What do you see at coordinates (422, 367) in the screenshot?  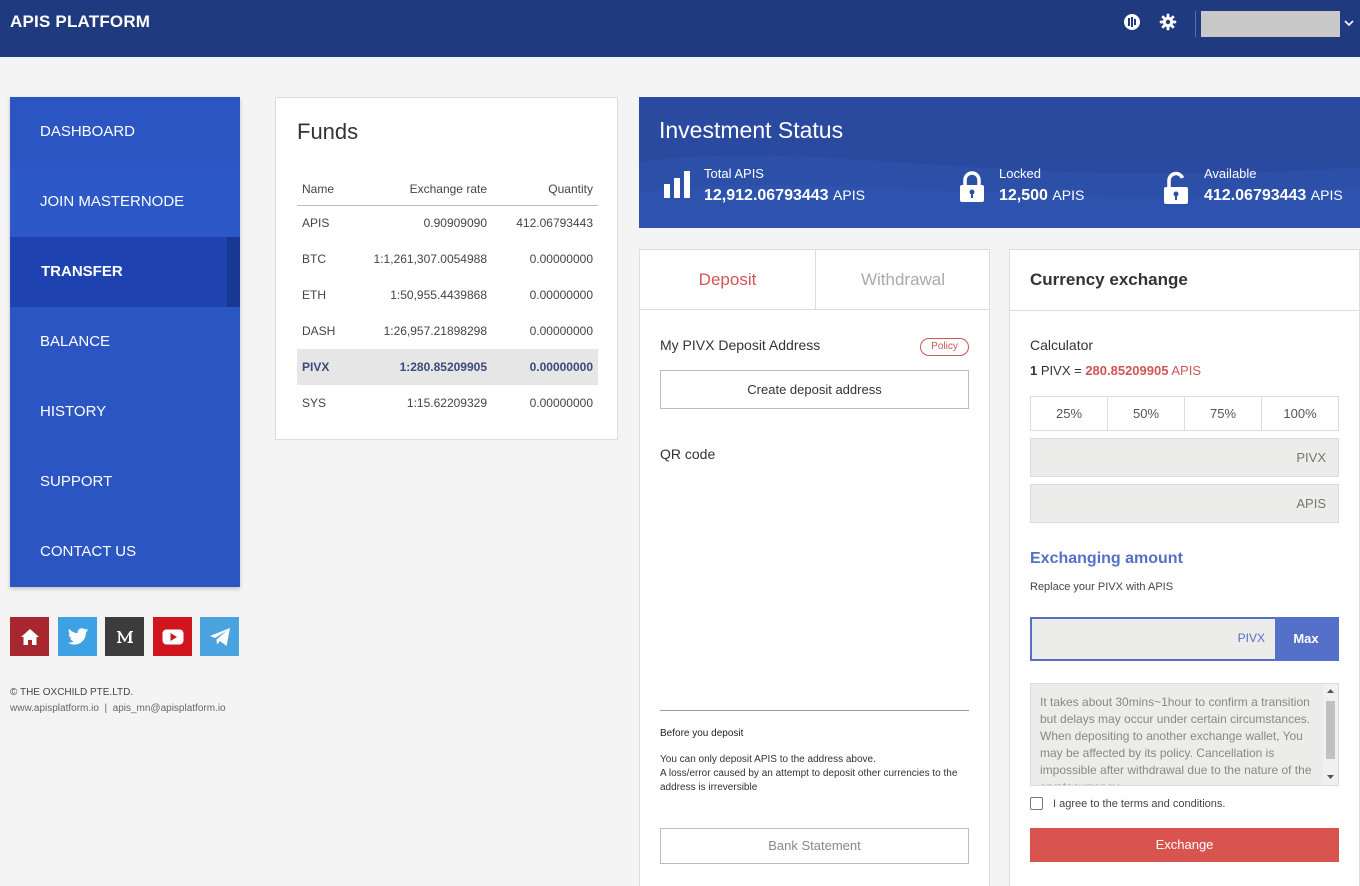 I see `fund-rate: 1:280.85209905` at bounding box center [422, 367].